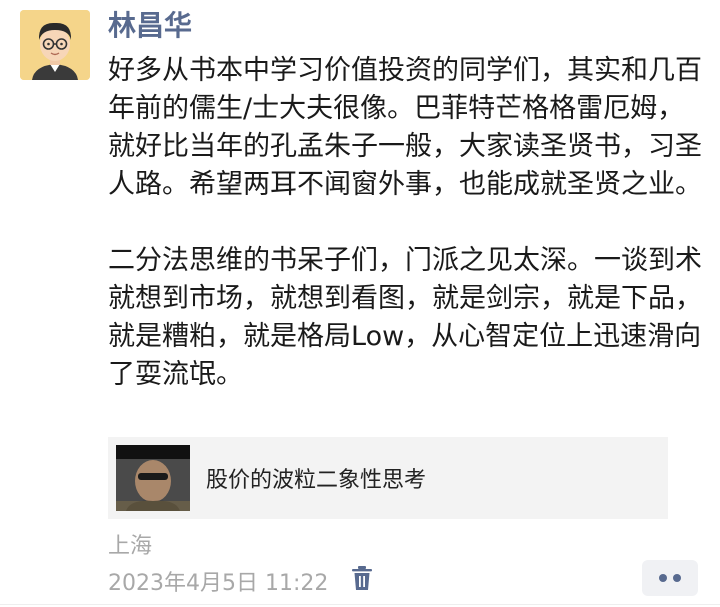 Image resolution: width=720 pixels, height=607 pixels. Describe the element at coordinates (362, 578) in the screenshot. I see `trash-icon` at that location.